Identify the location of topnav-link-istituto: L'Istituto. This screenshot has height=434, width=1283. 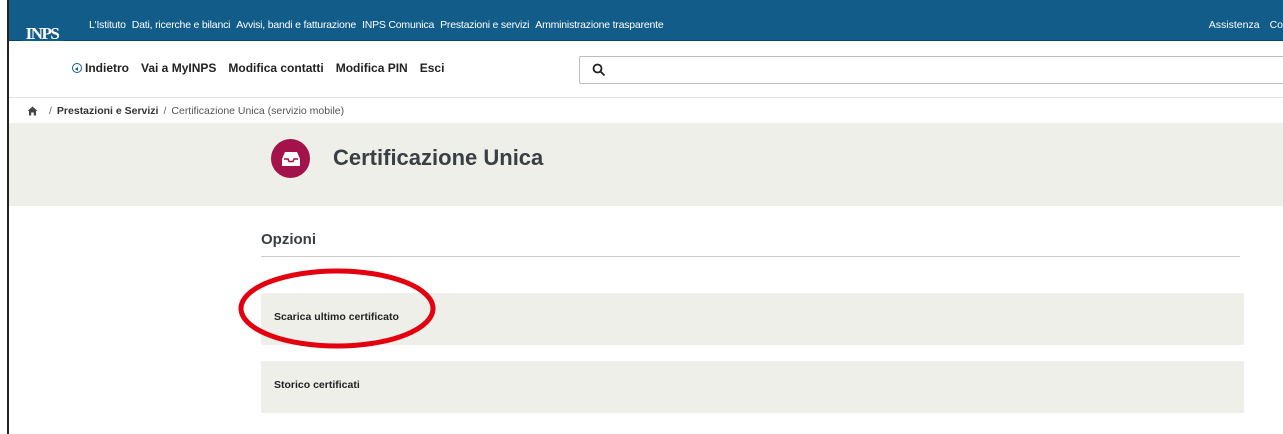
(107, 25).